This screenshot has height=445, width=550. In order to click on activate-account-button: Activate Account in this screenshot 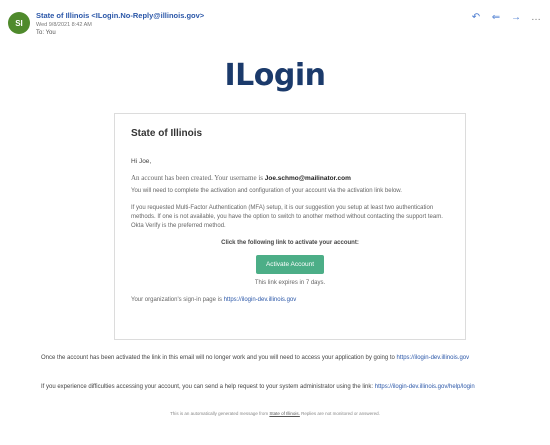, I will do `click(290, 264)`.